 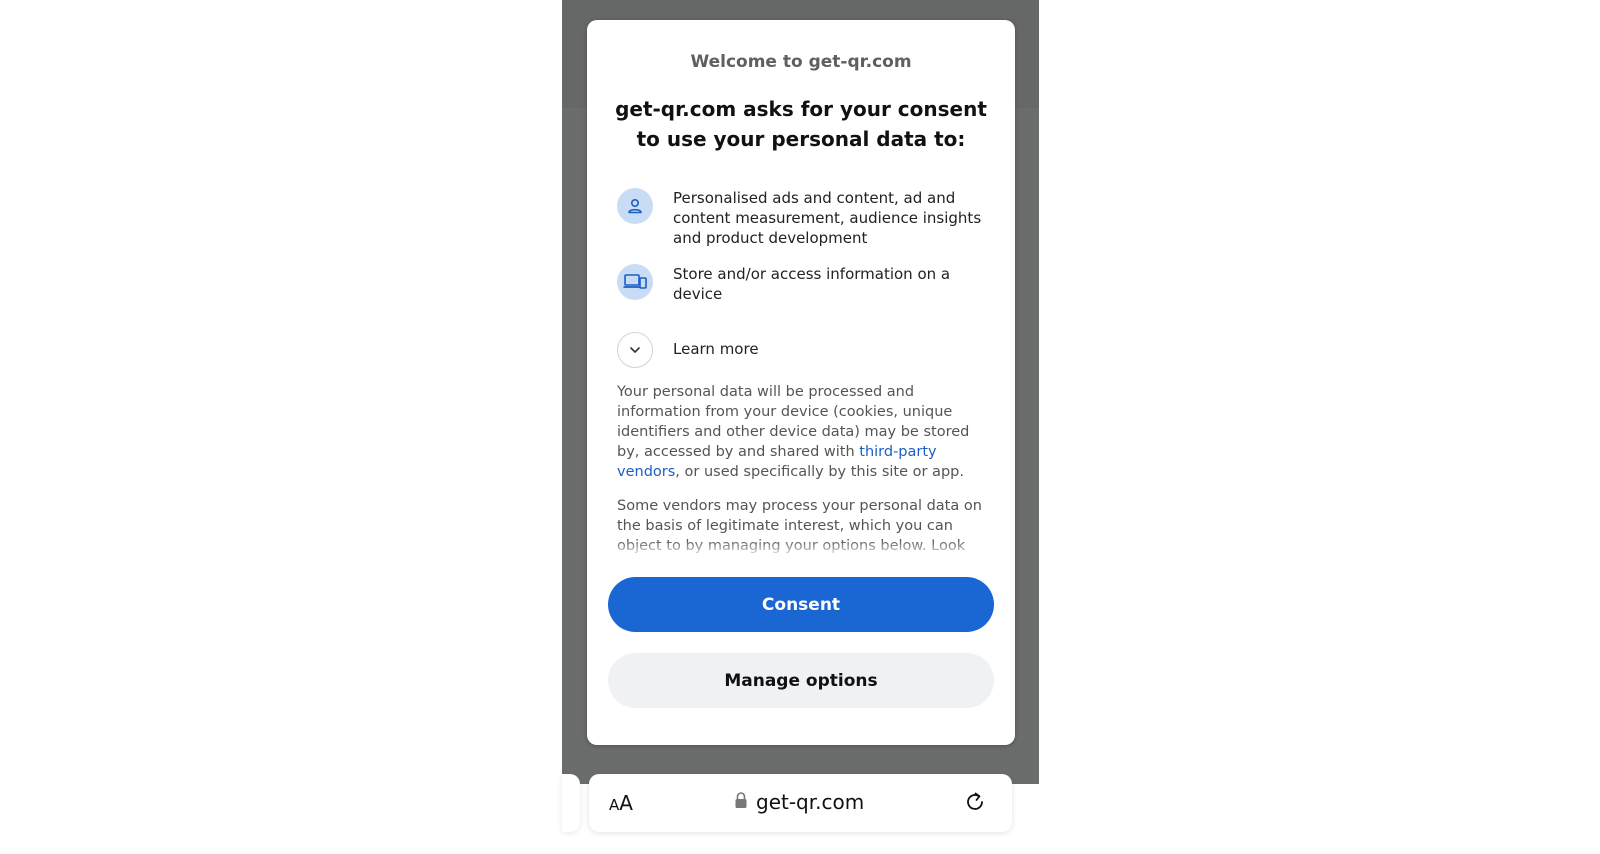 What do you see at coordinates (802, 350) in the screenshot?
I see `learn-more-toggle: Learn more` at bounding box center [802, 350].